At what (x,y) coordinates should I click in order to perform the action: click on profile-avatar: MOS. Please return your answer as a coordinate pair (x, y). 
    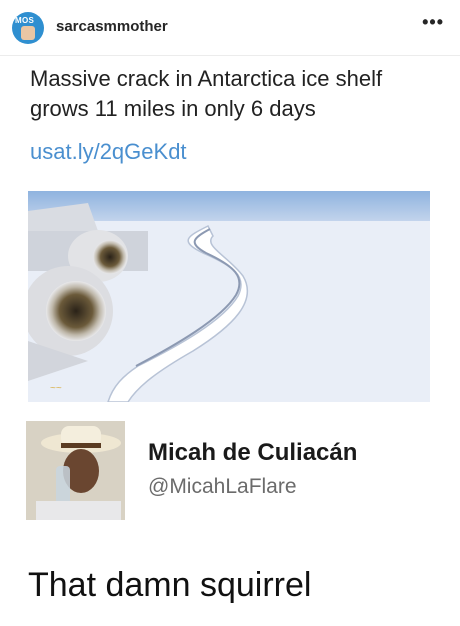
    Looking at the image, I should click on (28, 28).